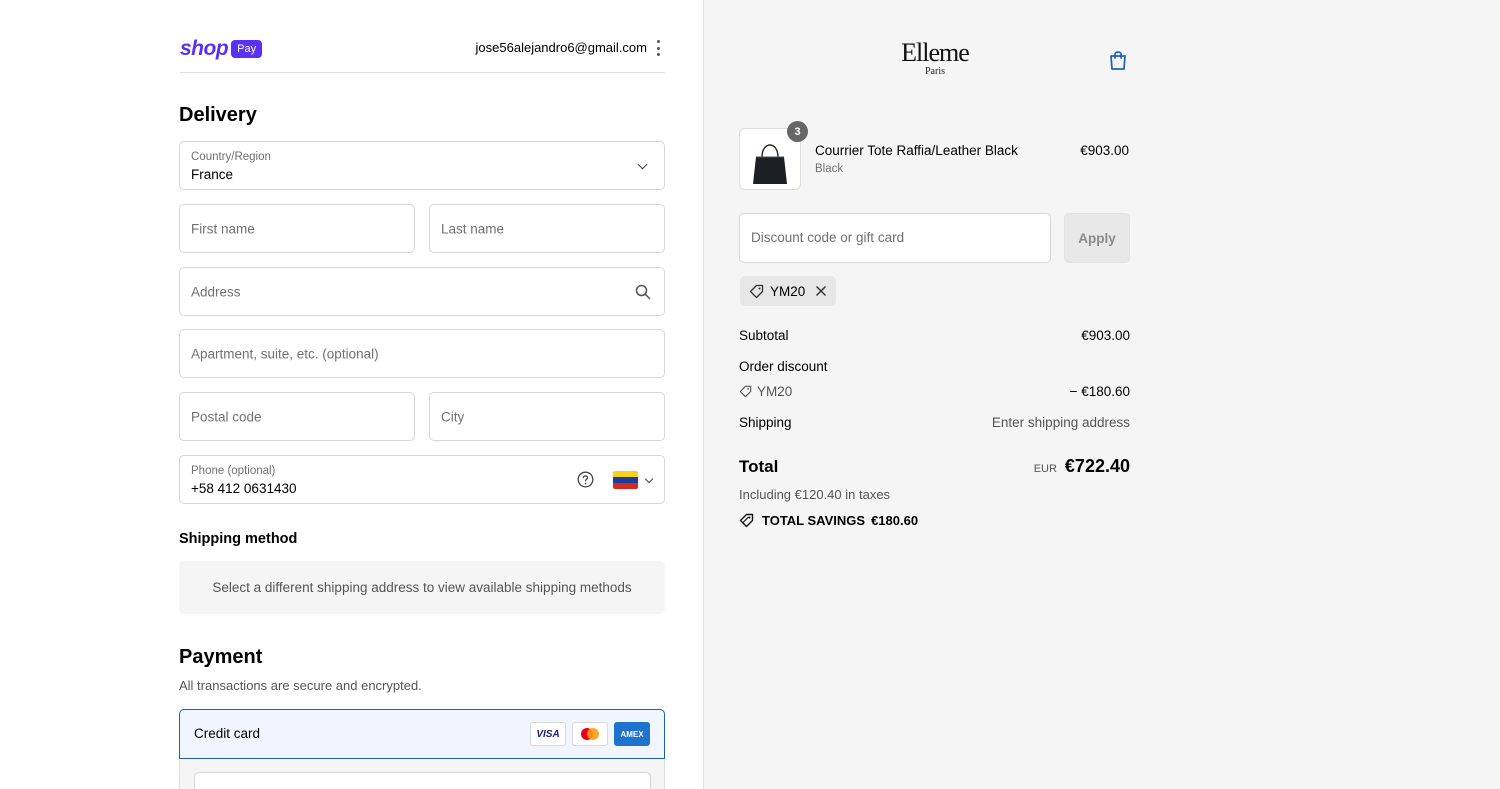  What do you see at coordinates (895, 520) in the screenshot?
I see `savings-value: €180.60` at bounding box center [895, 520].